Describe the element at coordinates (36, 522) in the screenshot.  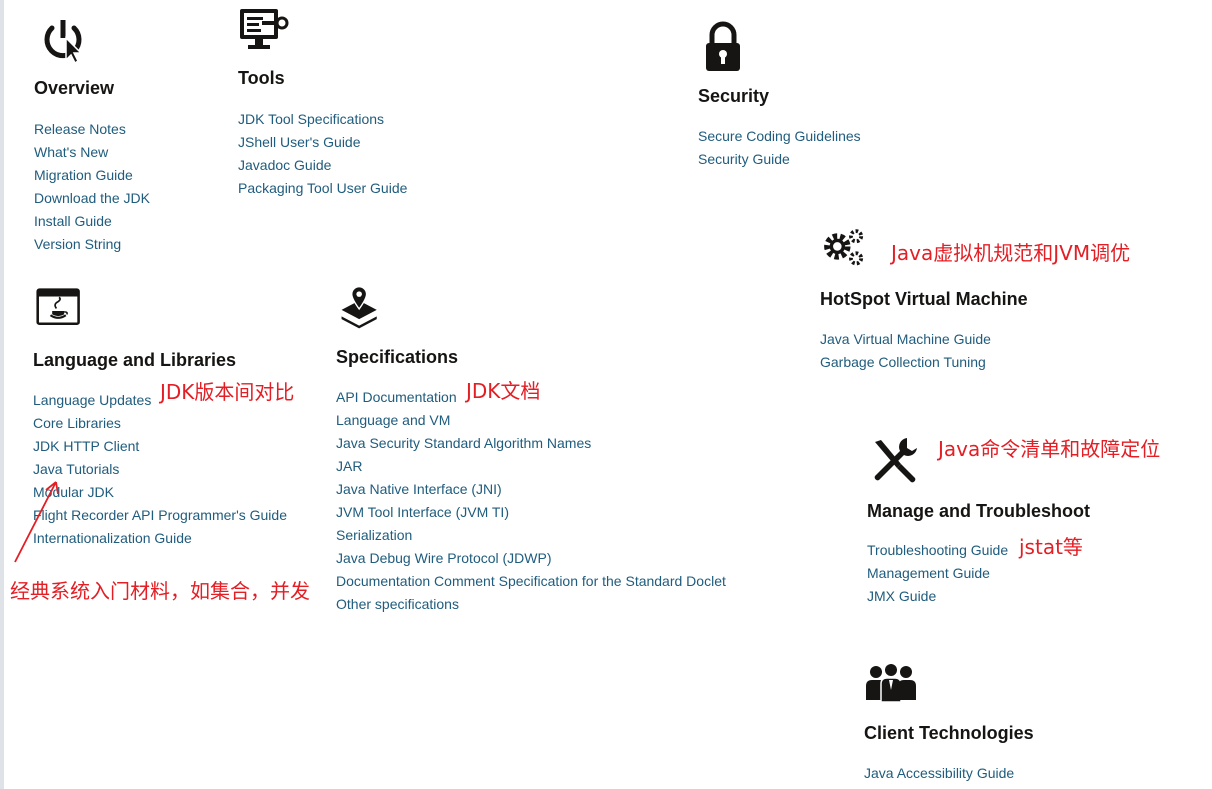
I see `annotation-arrow` at that location.